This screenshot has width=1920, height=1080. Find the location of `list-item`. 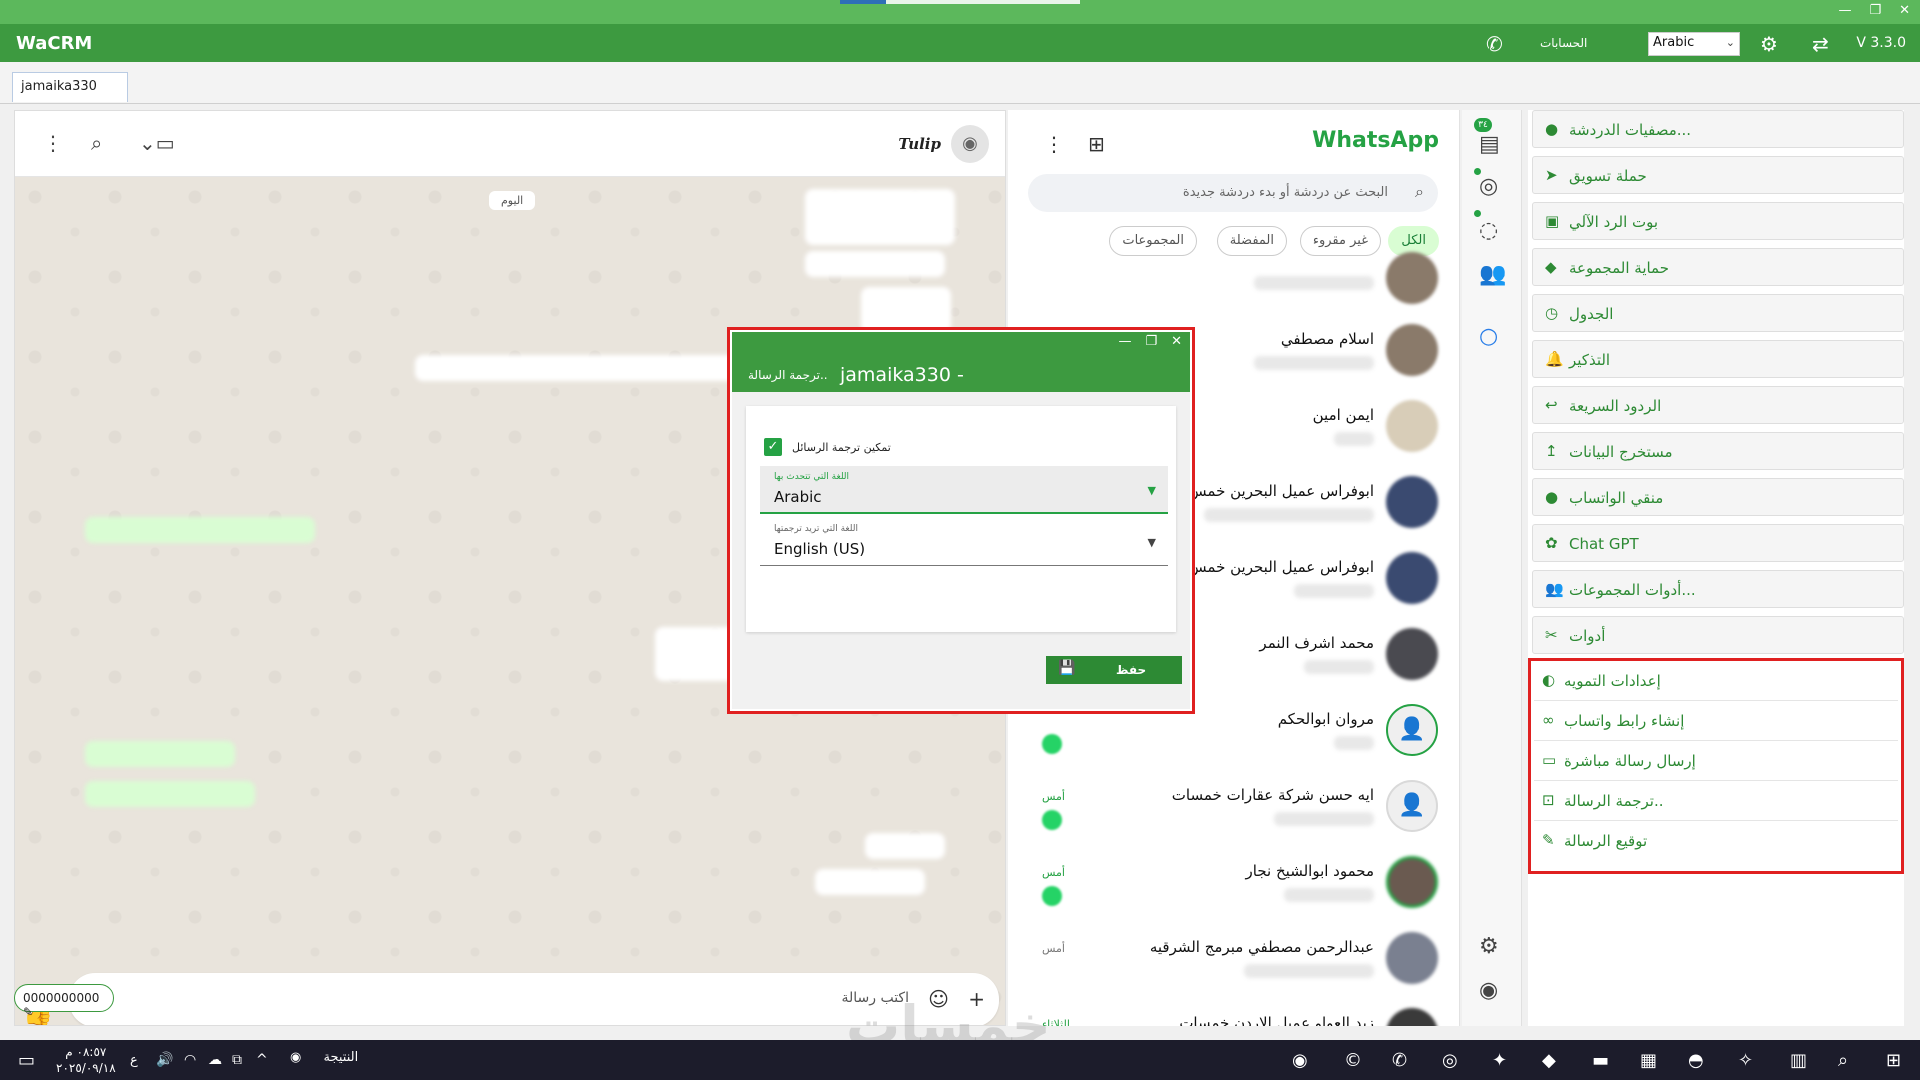

list-item is located at coordinates (1233, 280).